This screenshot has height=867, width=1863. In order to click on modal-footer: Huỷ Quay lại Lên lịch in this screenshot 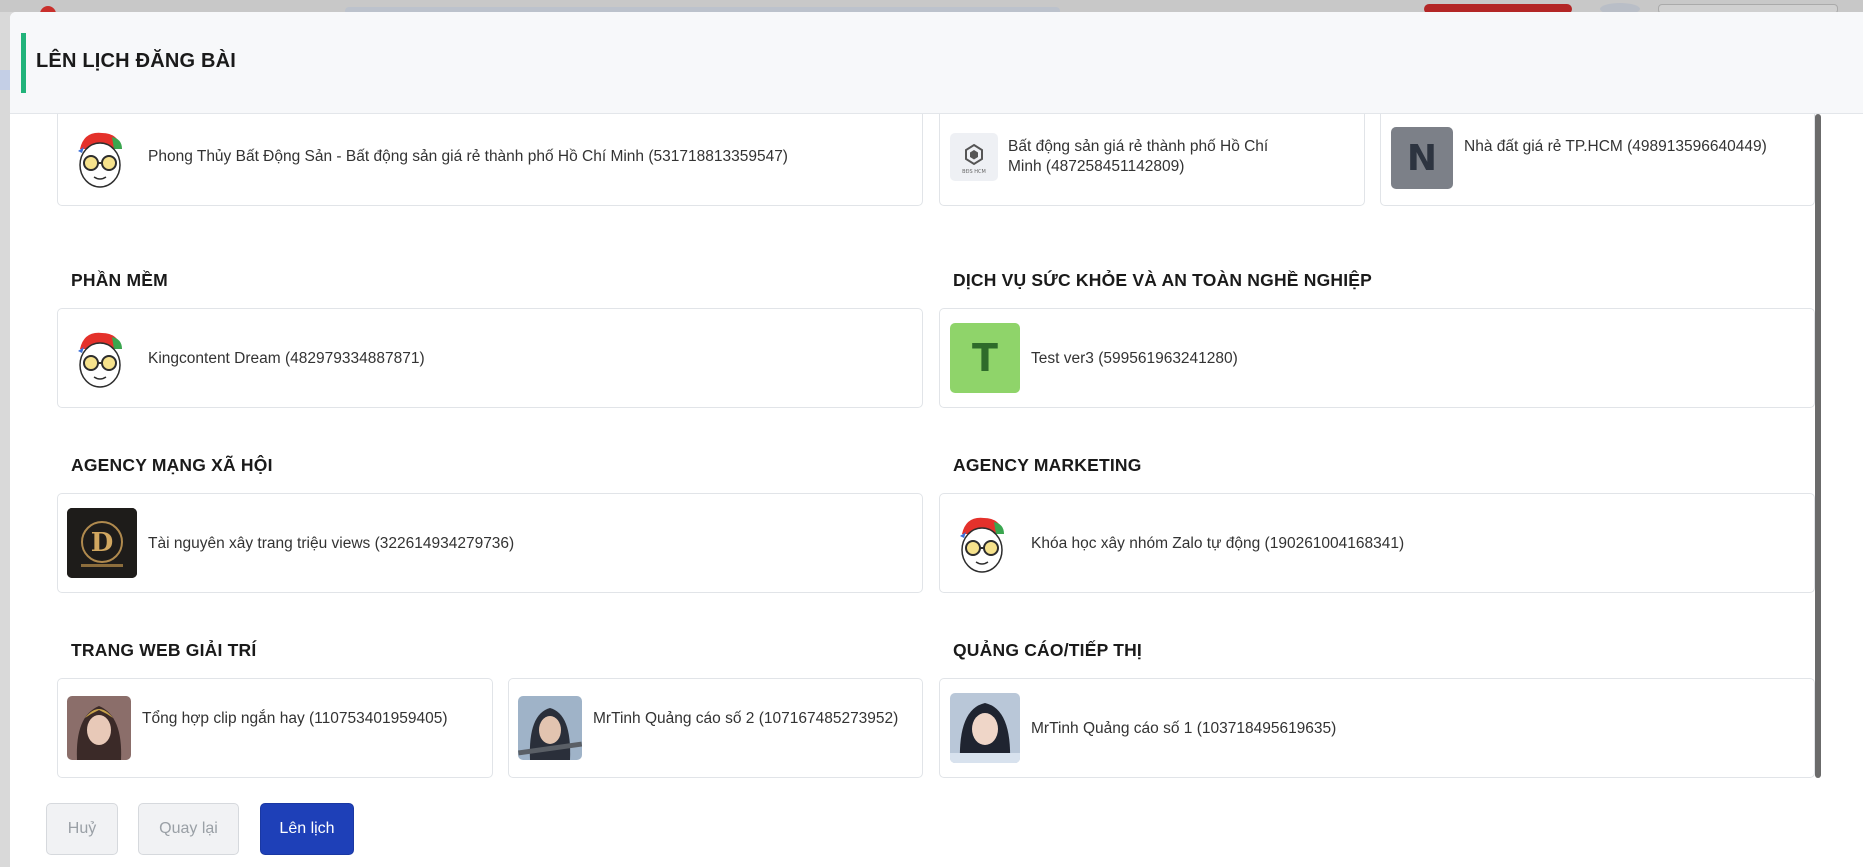, I will do `click(936, 822)`.